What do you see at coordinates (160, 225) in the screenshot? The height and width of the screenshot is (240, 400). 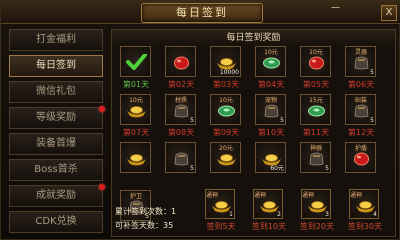 I see `makeup-days-value: 数：35` at bounding box center [160, 225].